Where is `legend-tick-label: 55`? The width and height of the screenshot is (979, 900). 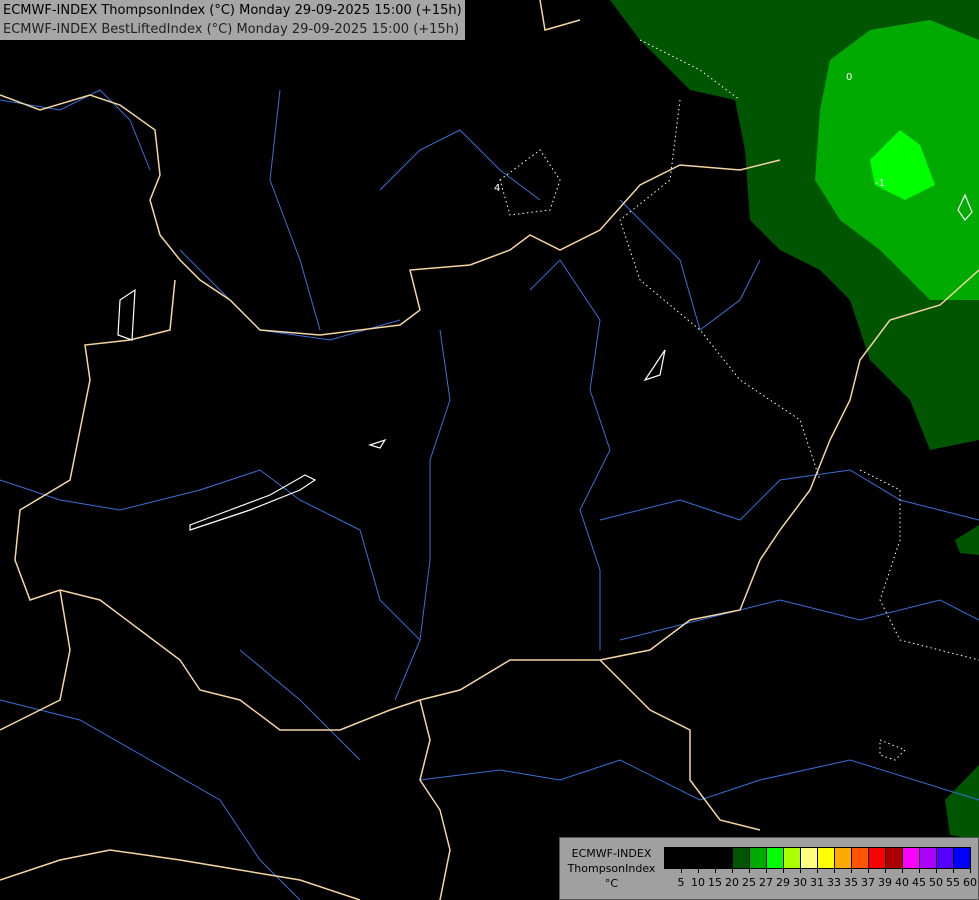 legend-tick-label: 55 is located at coordinates (953, 882).